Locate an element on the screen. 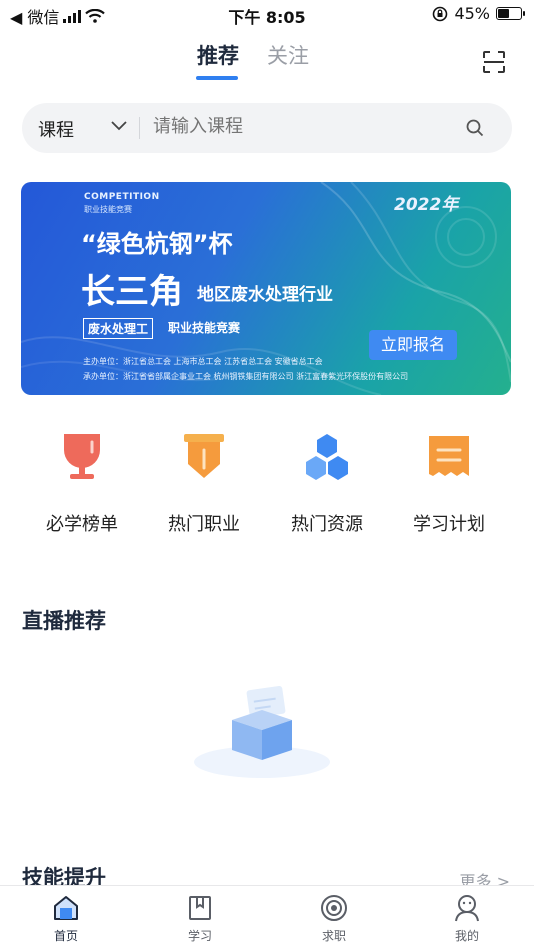 The height and width of the screenshot is (950, 534). nav-label: 求职 is located at coordinates (333, 936).